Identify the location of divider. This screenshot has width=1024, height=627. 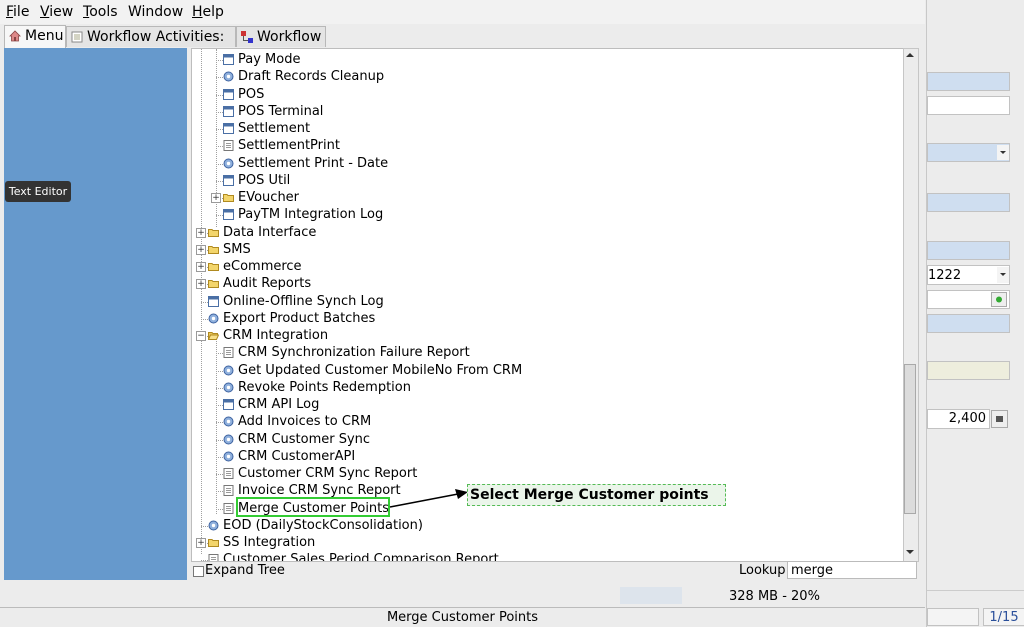
(975, 590).